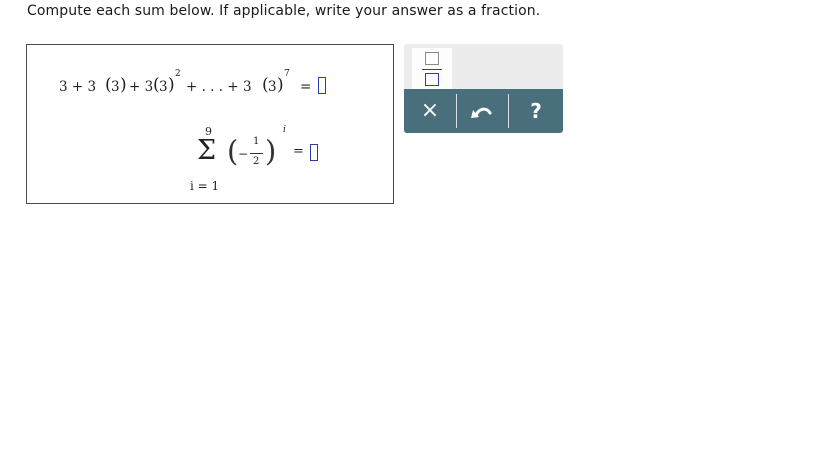  I want to click on template-palette, so click(483, 67).